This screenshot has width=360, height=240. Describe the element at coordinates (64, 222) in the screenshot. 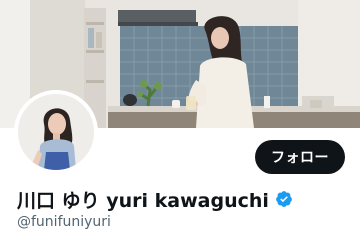

I see `profile-handle: @funifuniyuri` at that location.